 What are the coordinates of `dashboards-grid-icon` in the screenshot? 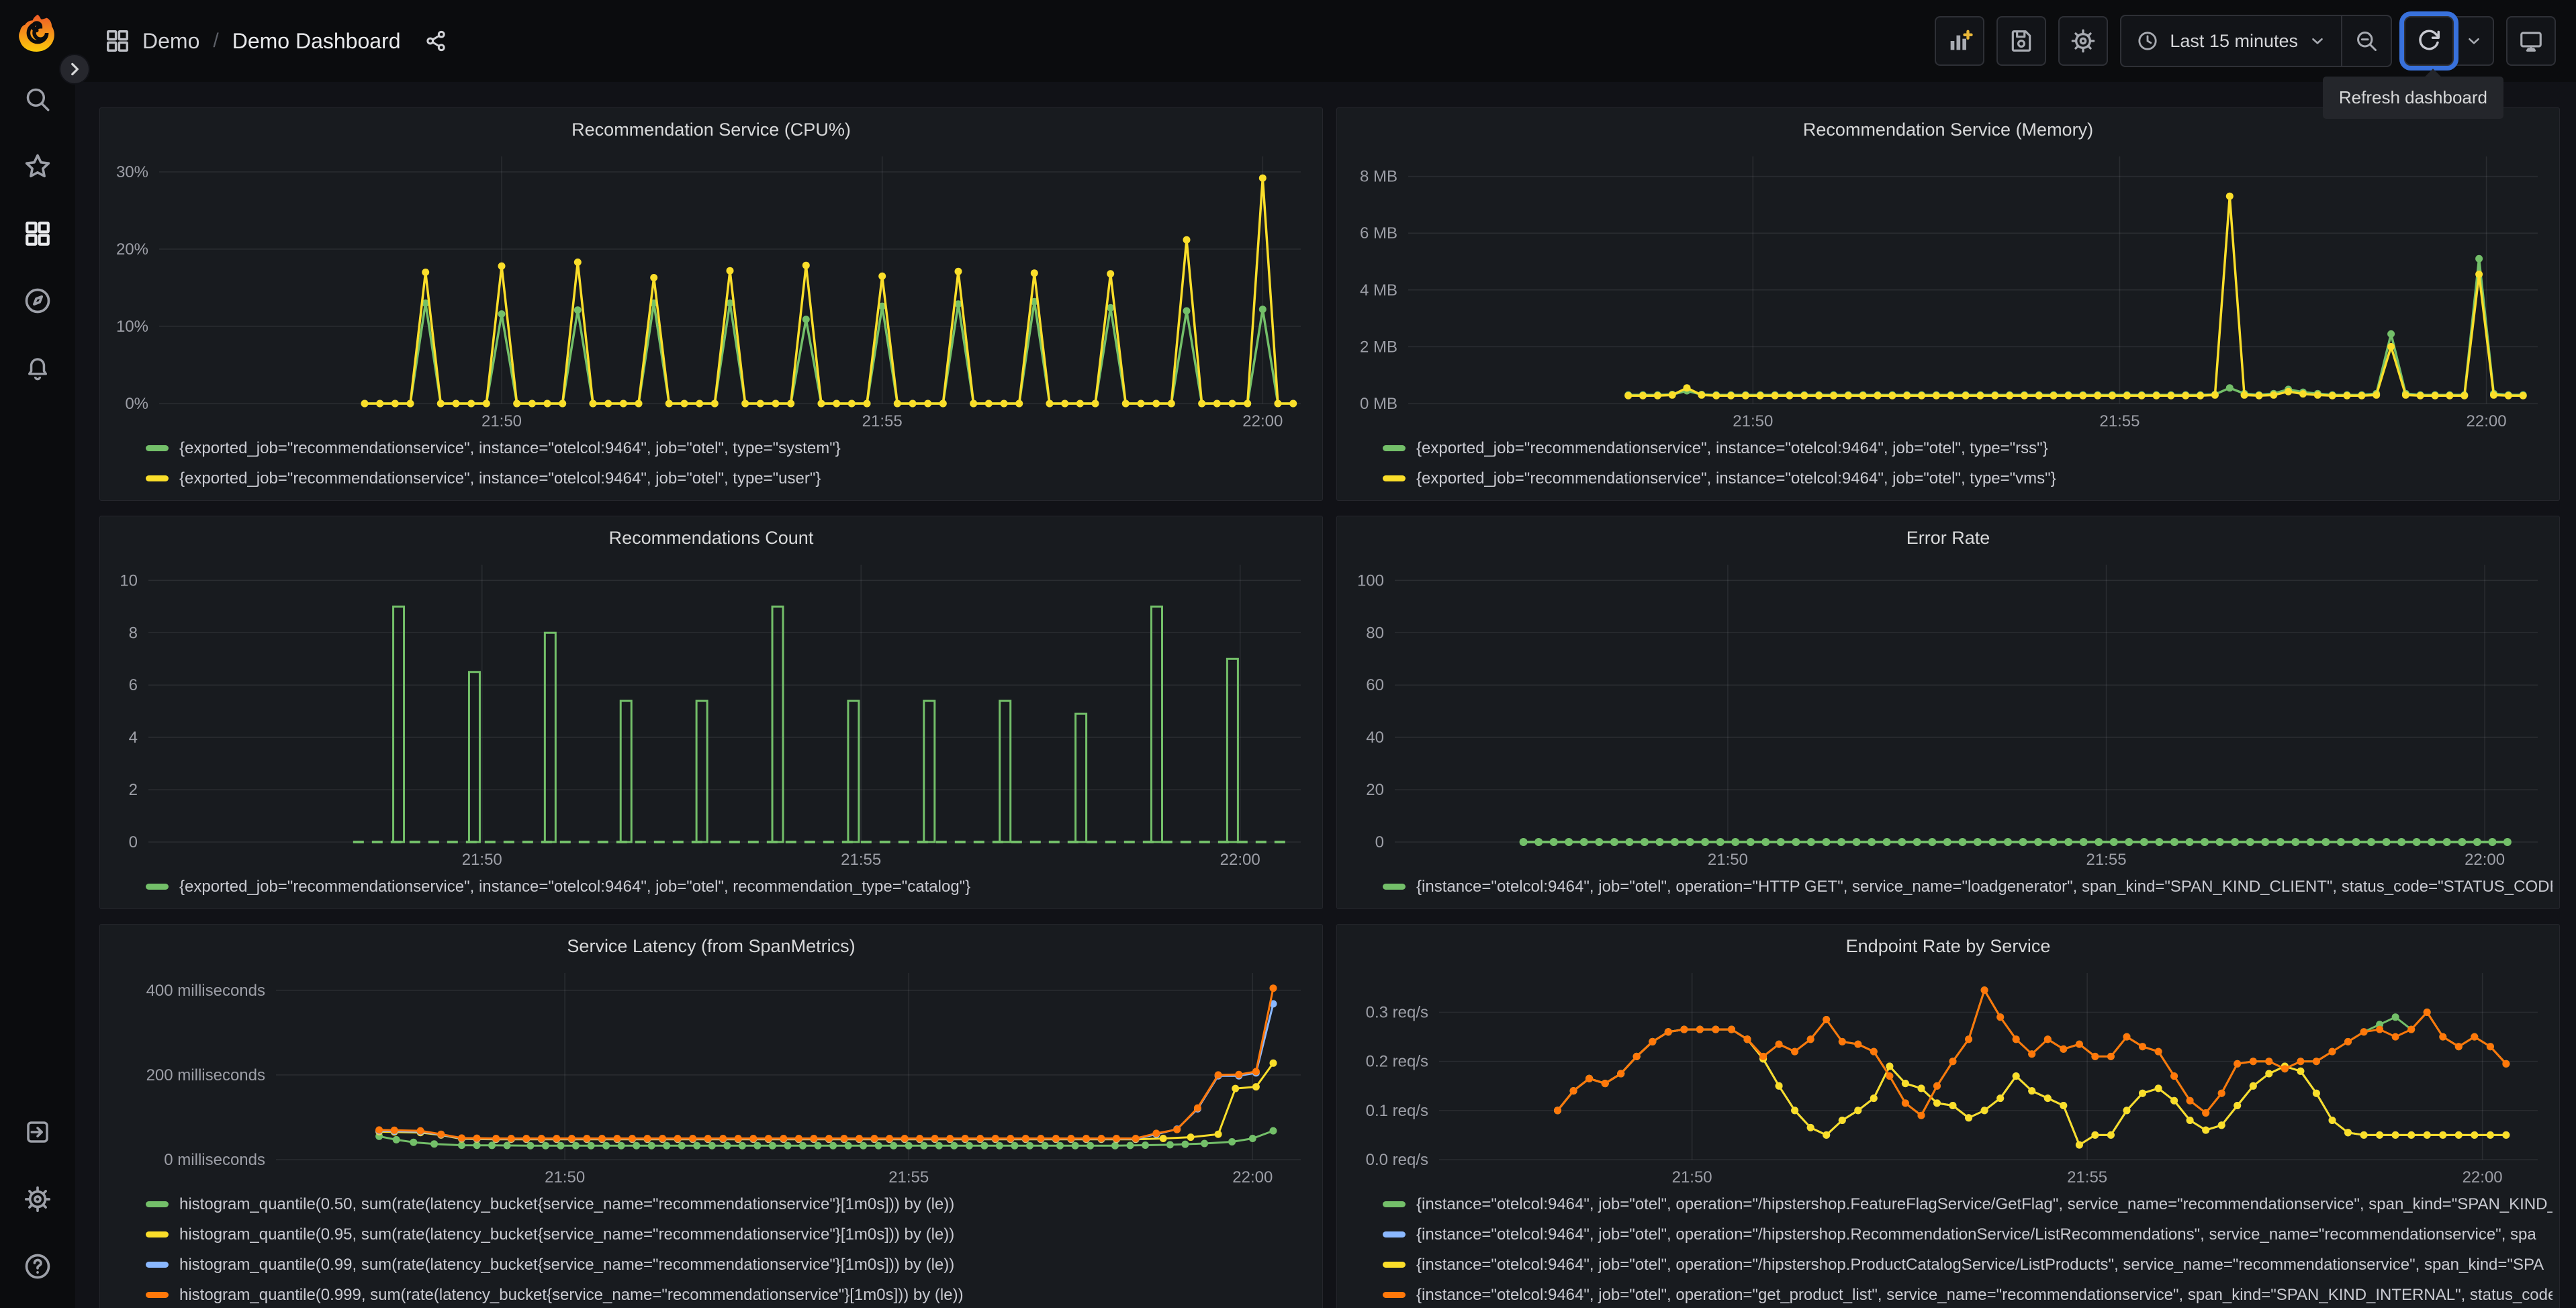 It's located at (38, 234).